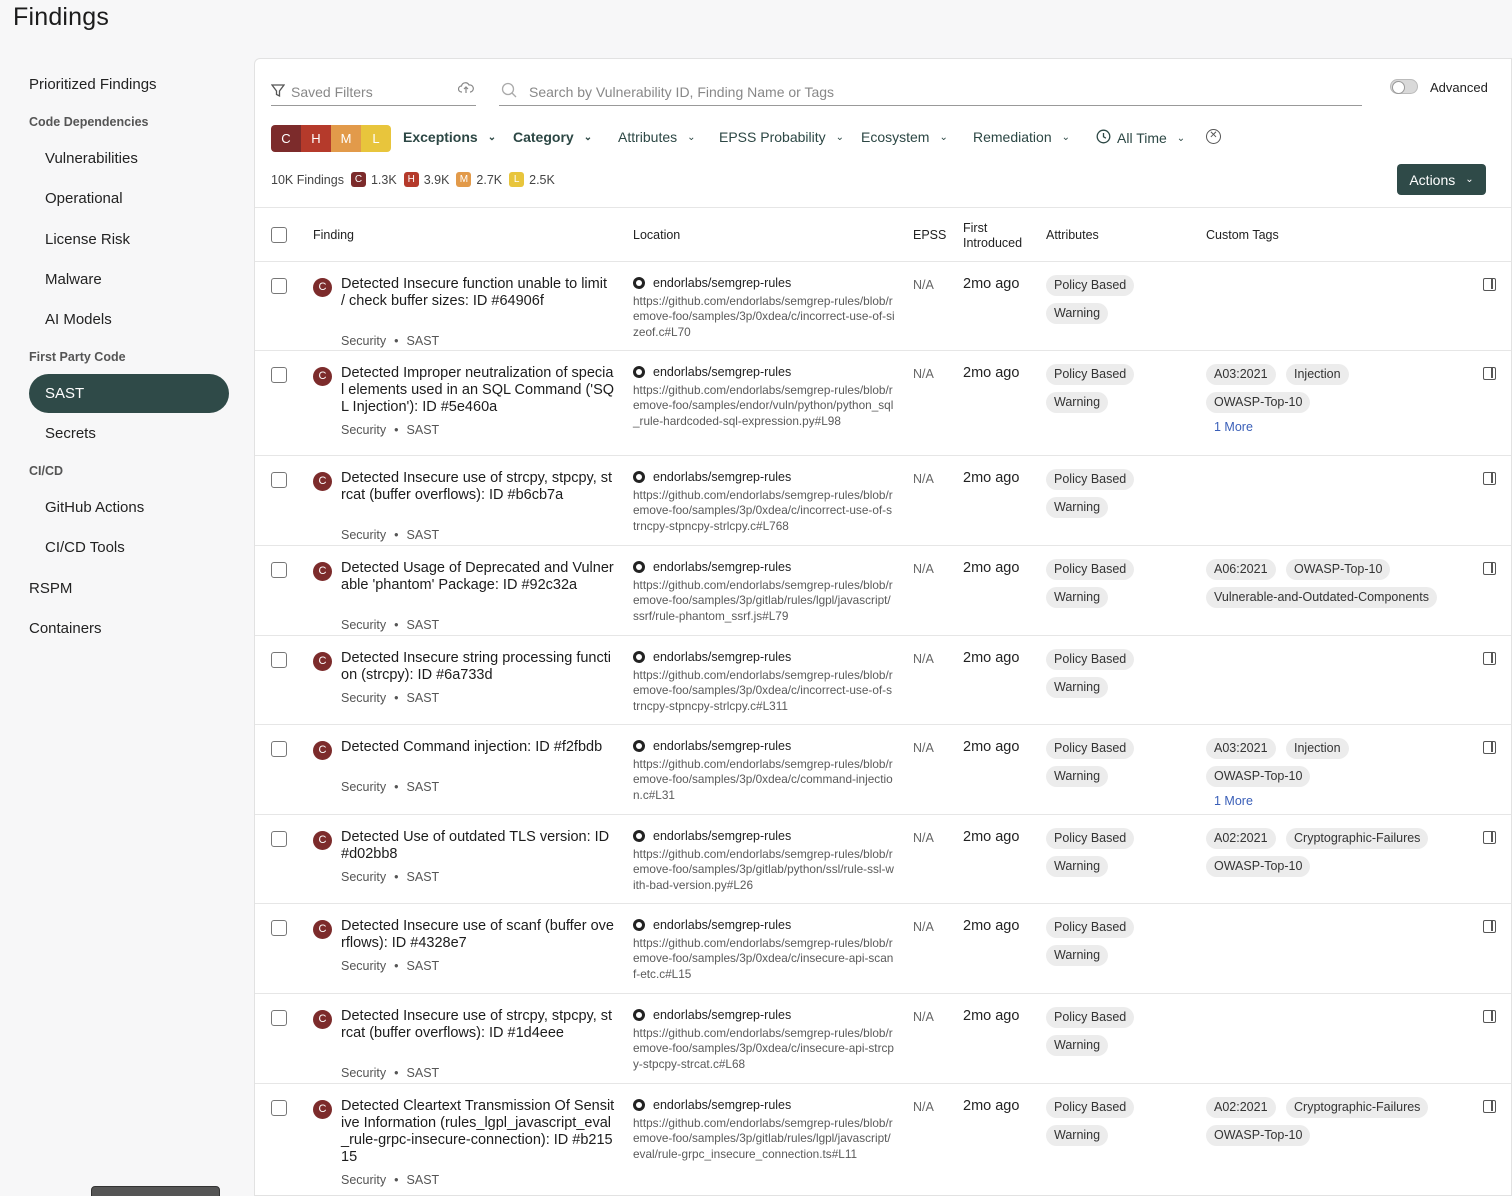 This screenshot has width=1512, height=1196. Describe the element at coordinates (1441, 179) in the screenshot. I see `actions-button: Actions ⌄` at that location.